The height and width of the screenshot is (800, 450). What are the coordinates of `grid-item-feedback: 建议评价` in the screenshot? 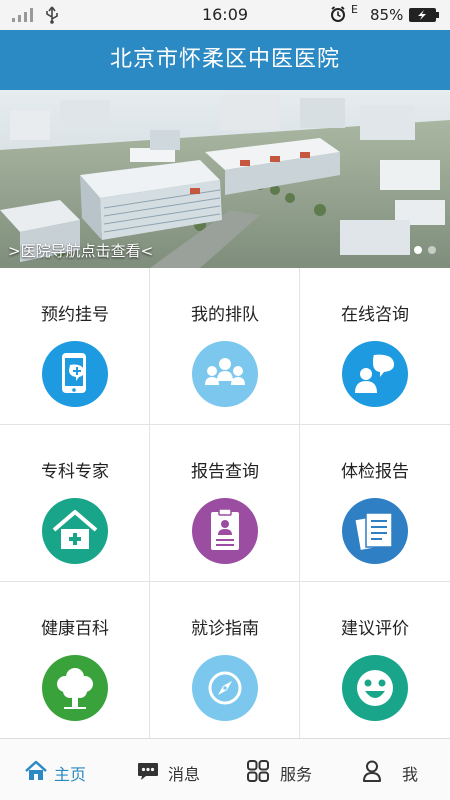 It's located at (375, 660).